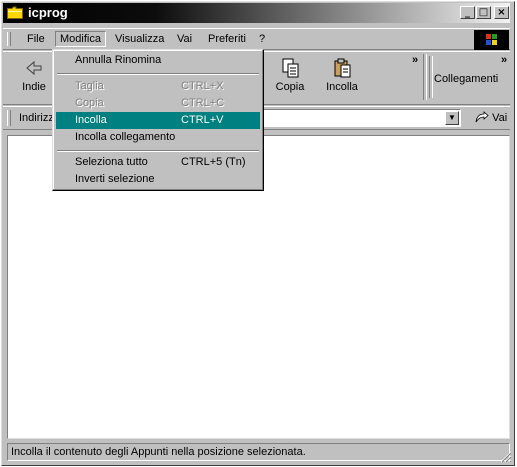 This screenshot has height=467, width=517. I want to click on go-arrow-icon, so click(482, 117).